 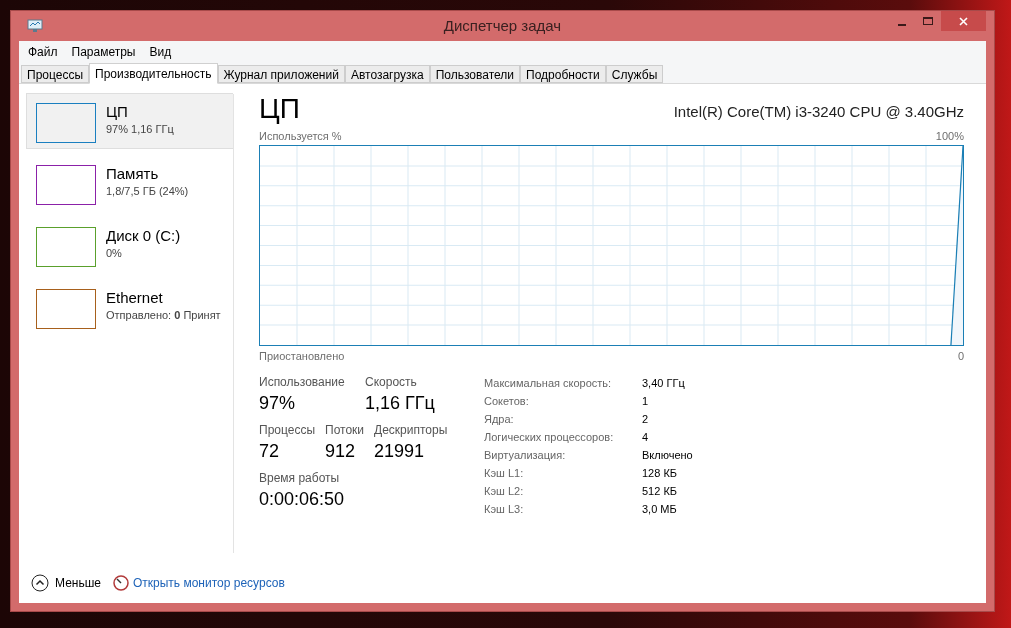 I want to click on close-button, so click(x=963, y=21).